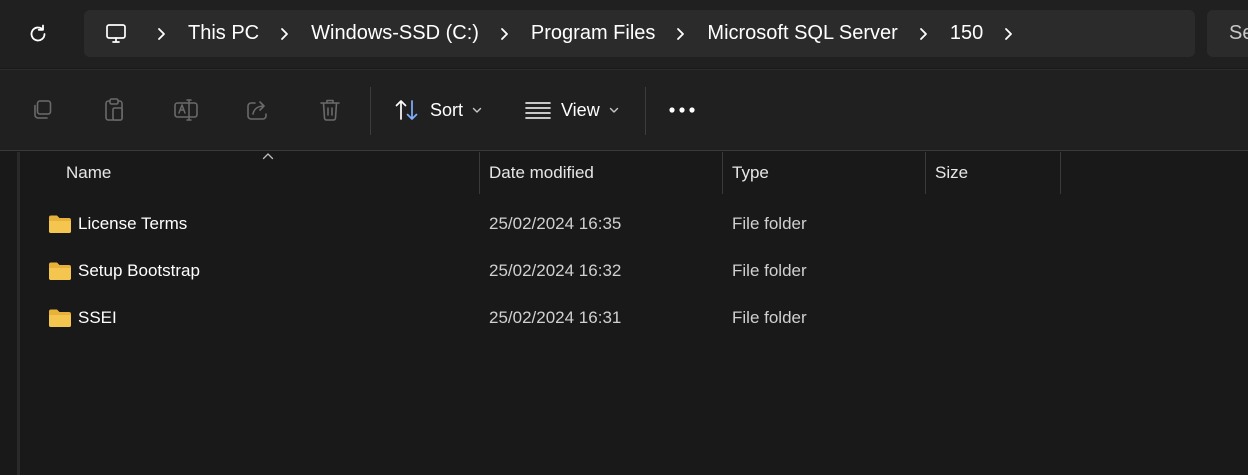  I want to click on copy-icon, so click(42, 110).